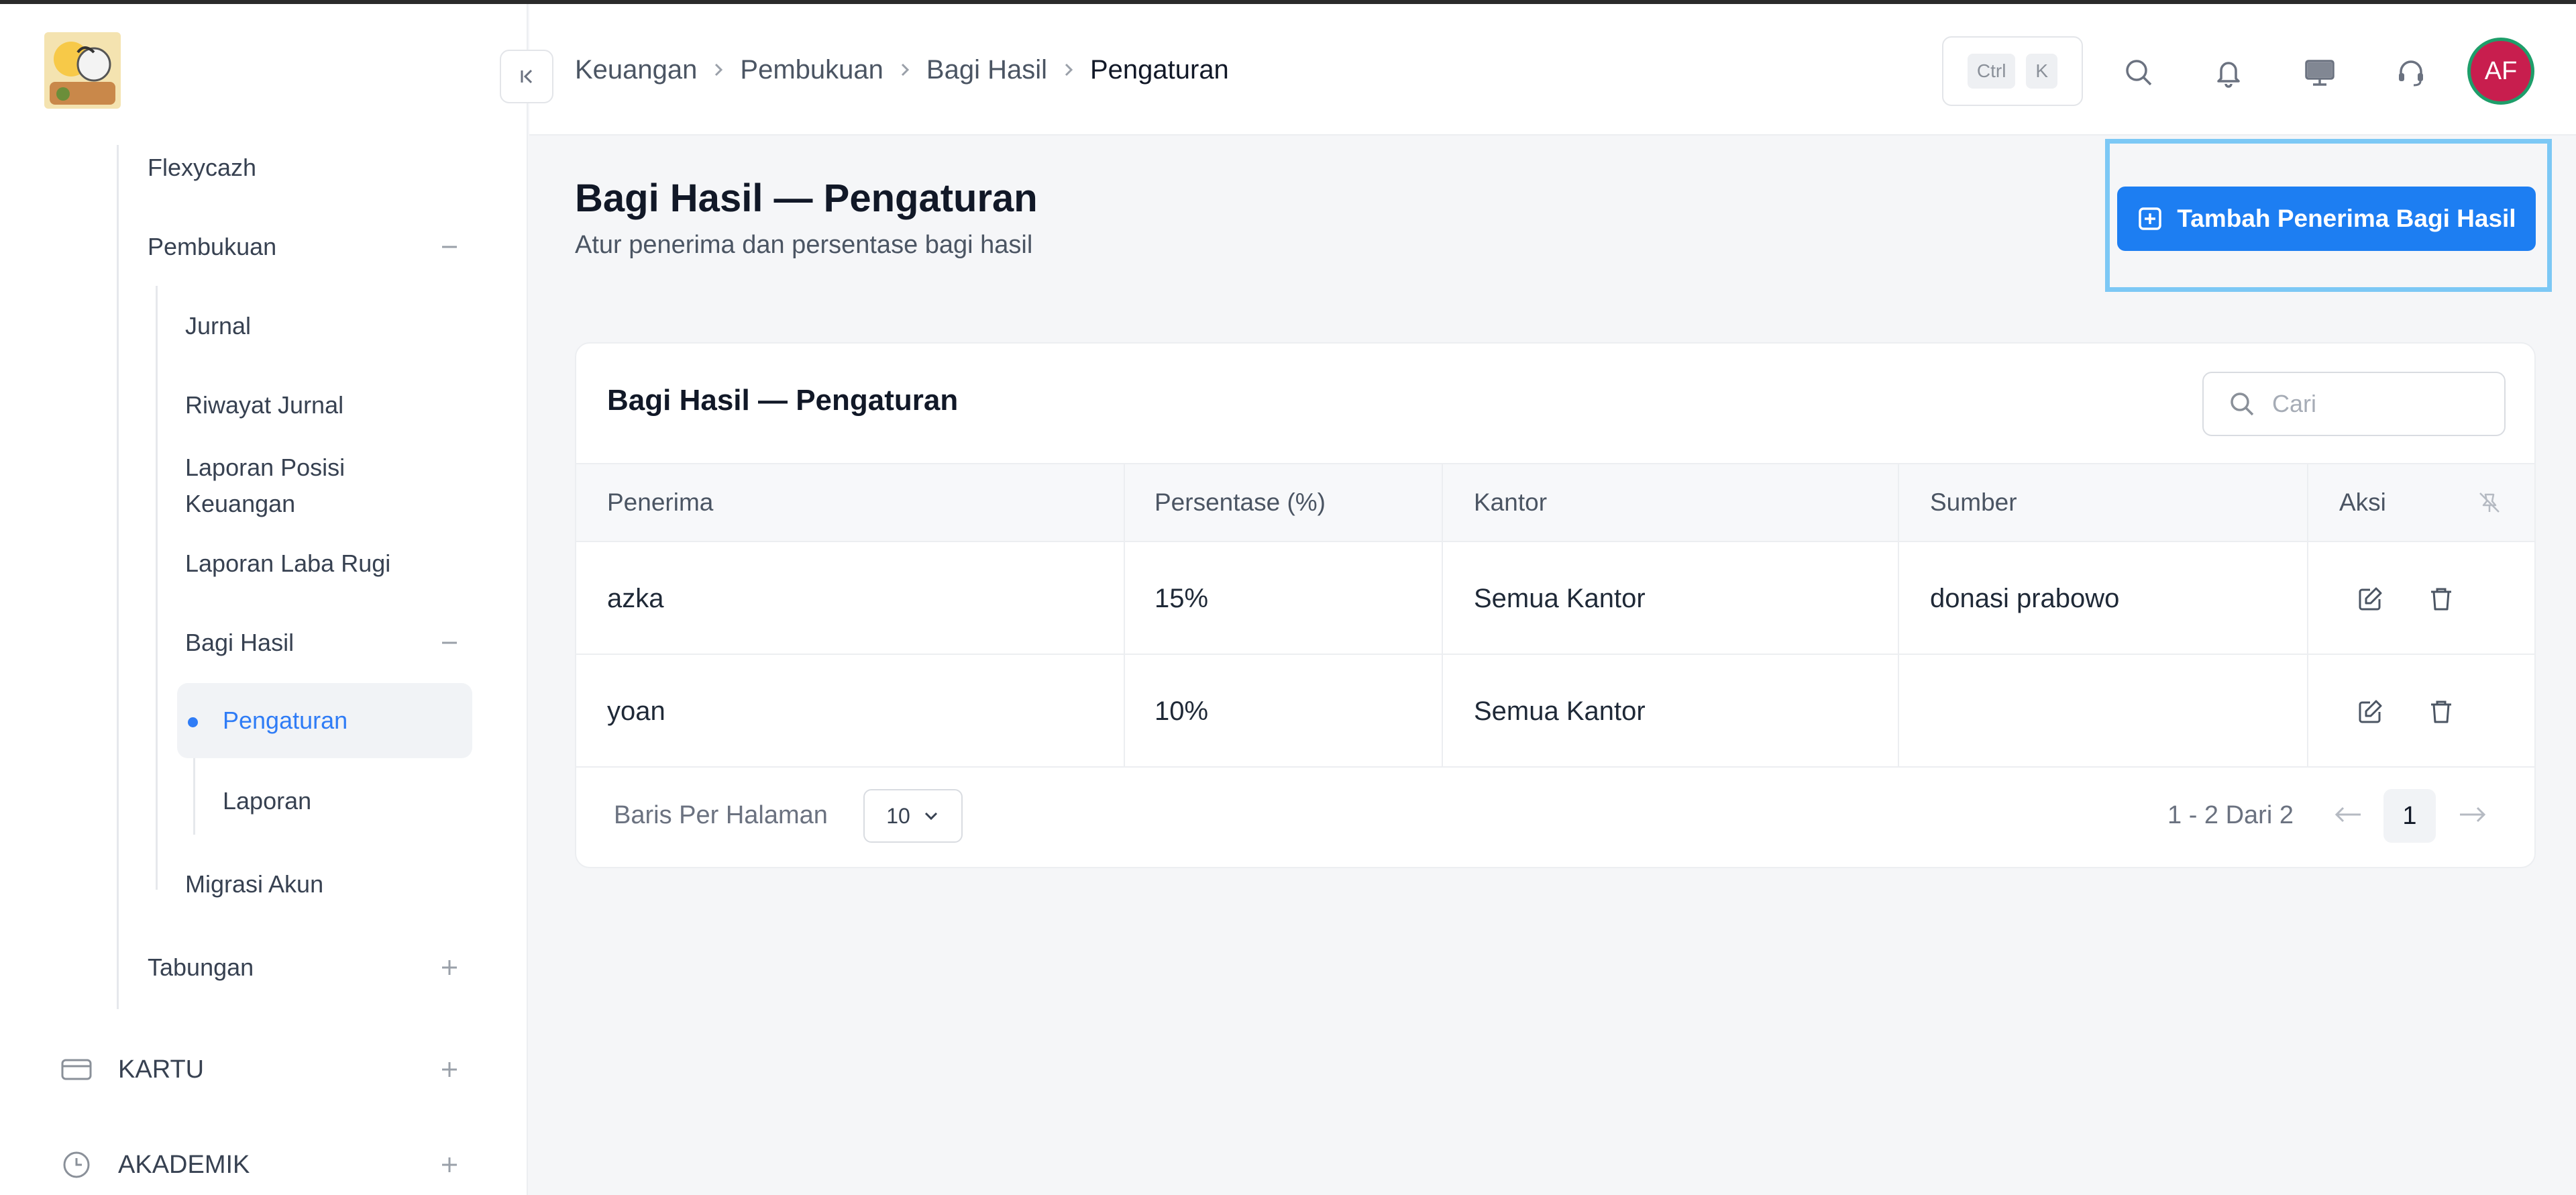  What do you see at coordinates (931, 816) in the screenshot?
I see `chevron-down-icon` at bounding box center [931, 816].